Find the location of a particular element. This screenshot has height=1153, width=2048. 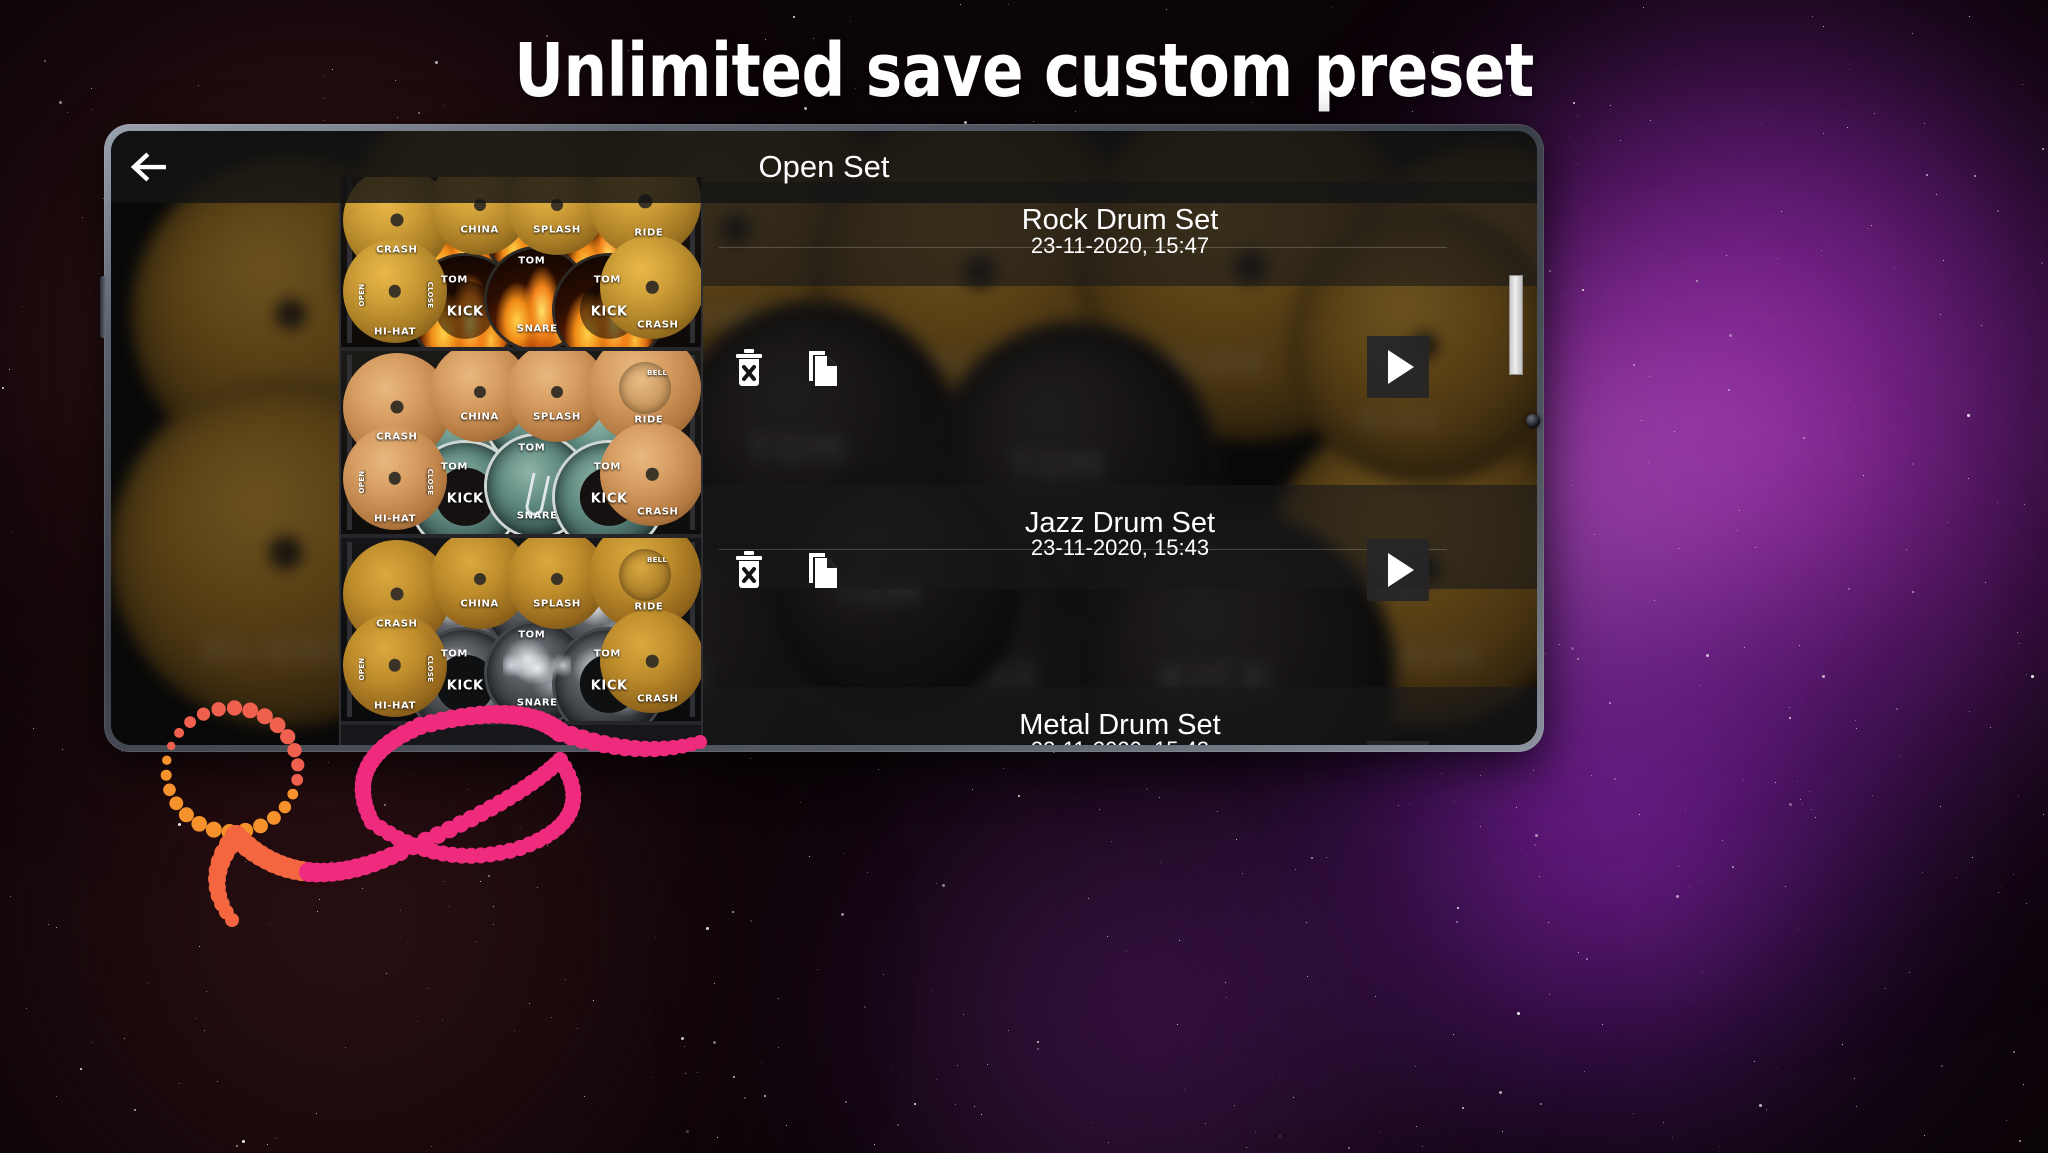

back-button is located at coordinates (148, 167).